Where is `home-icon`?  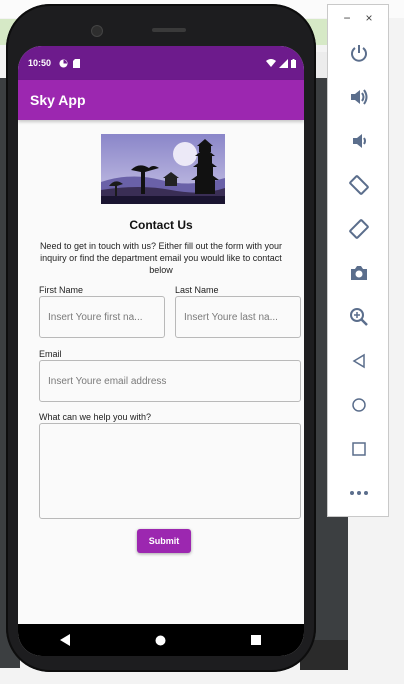 home-icon is located at coordinates (359, 405).